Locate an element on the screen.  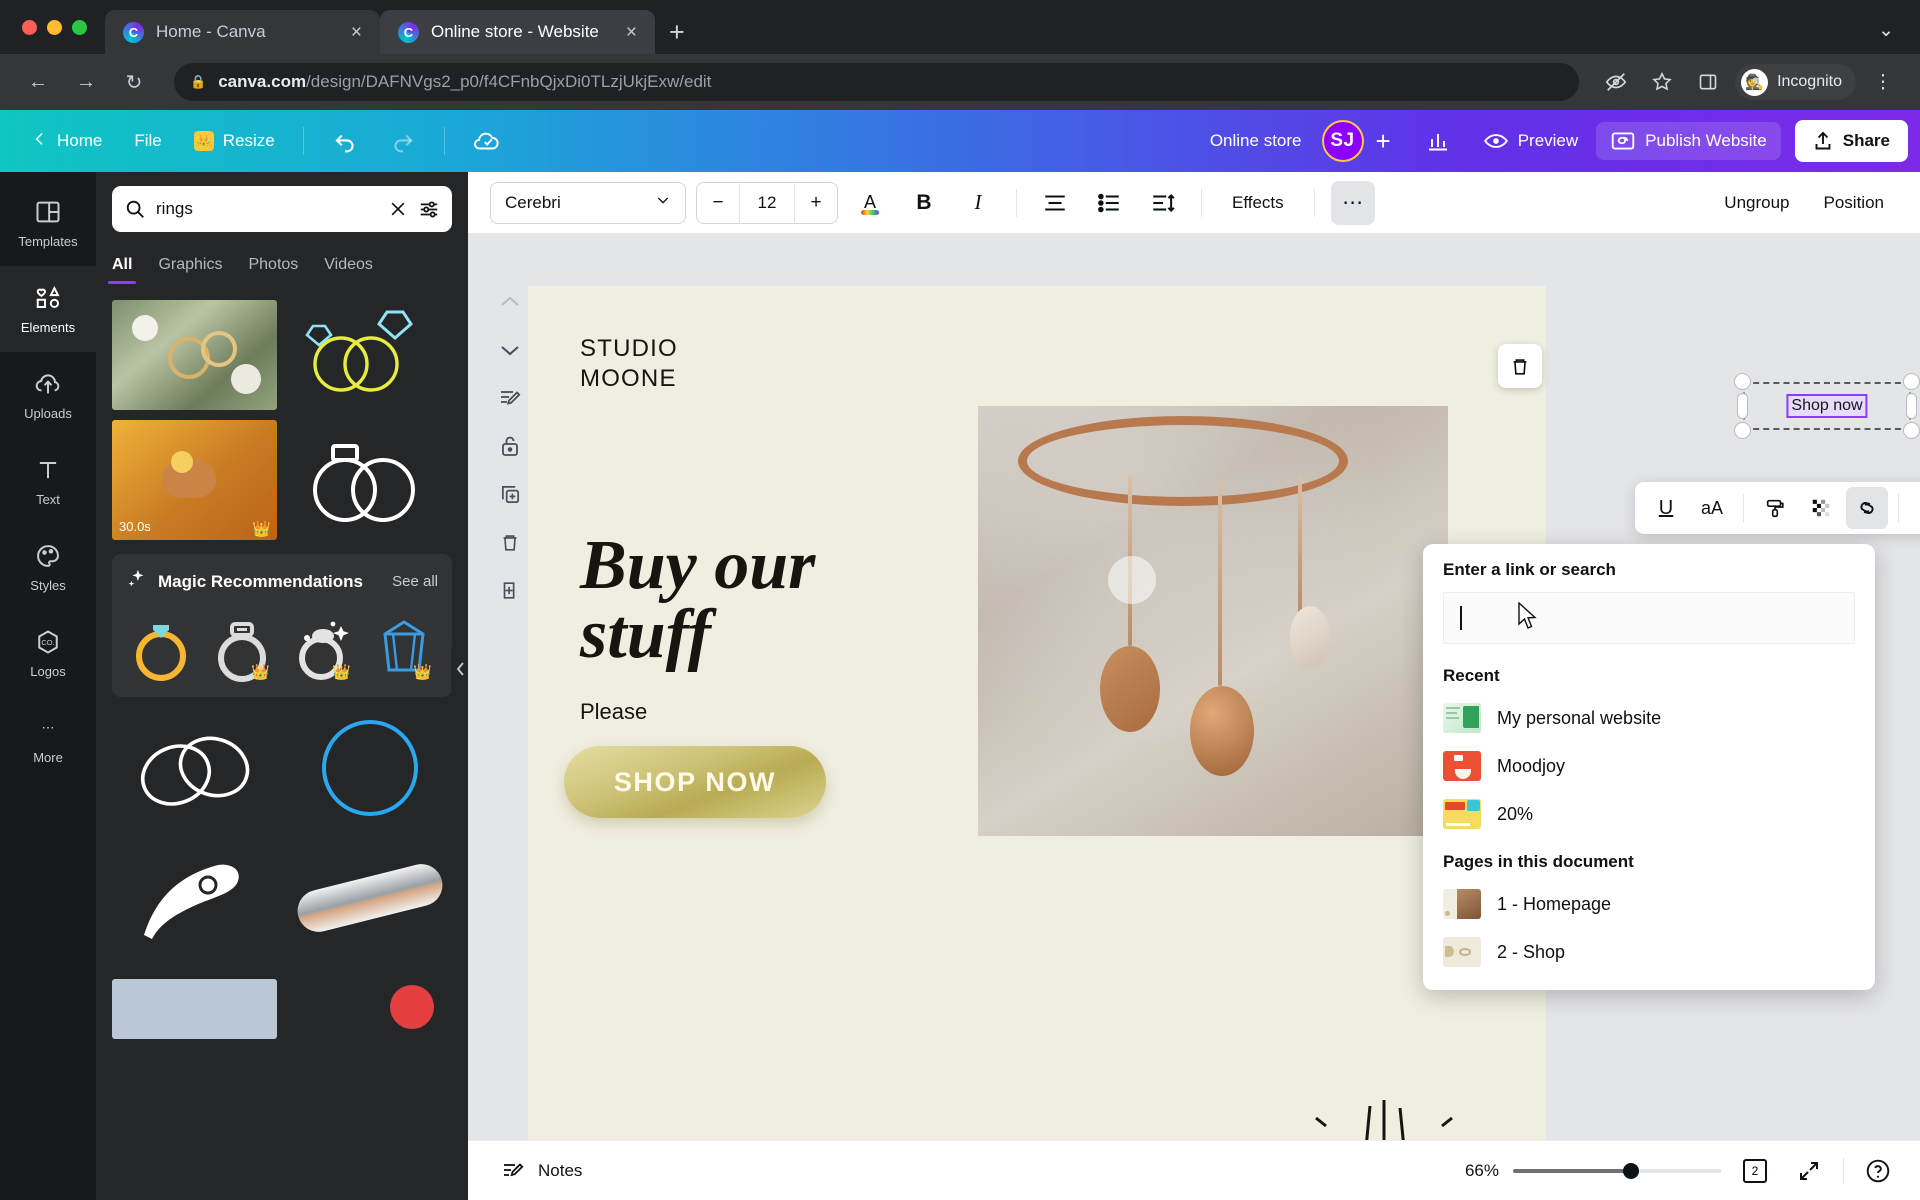
browser-tab-online-store: C Online store - Website × is located at coordinates (517, 32).